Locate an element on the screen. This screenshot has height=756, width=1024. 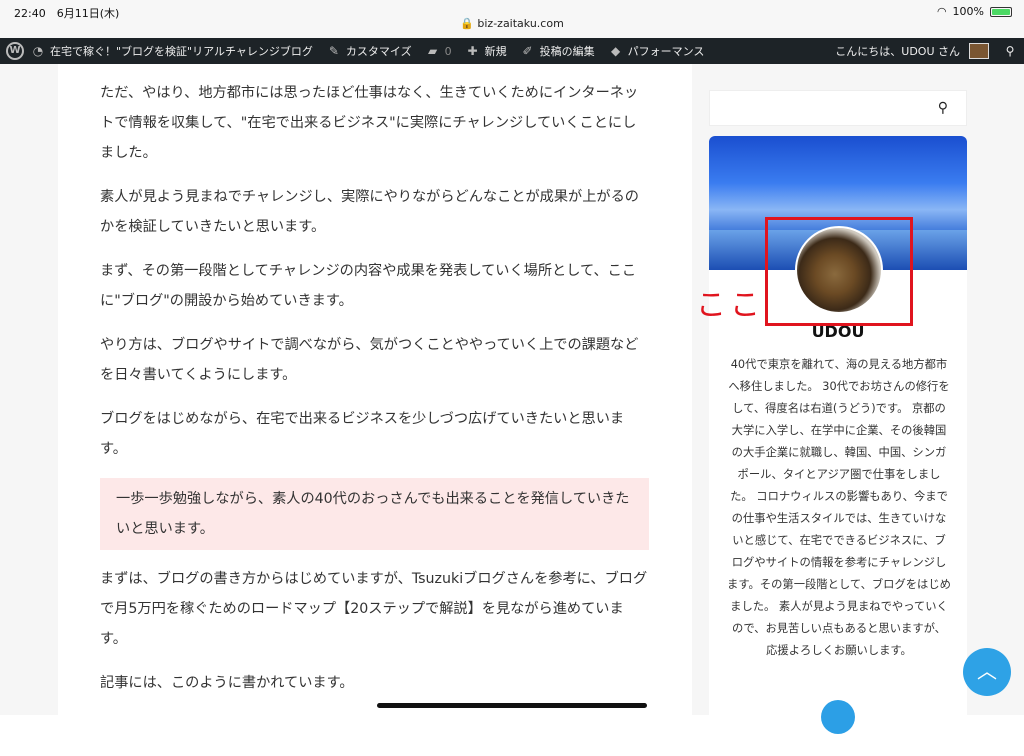
site-name-link: ◔ 在宅で稼ぐ！"ブログを検証"リアルチャレンジブログ is located at coordinates (172, 51).